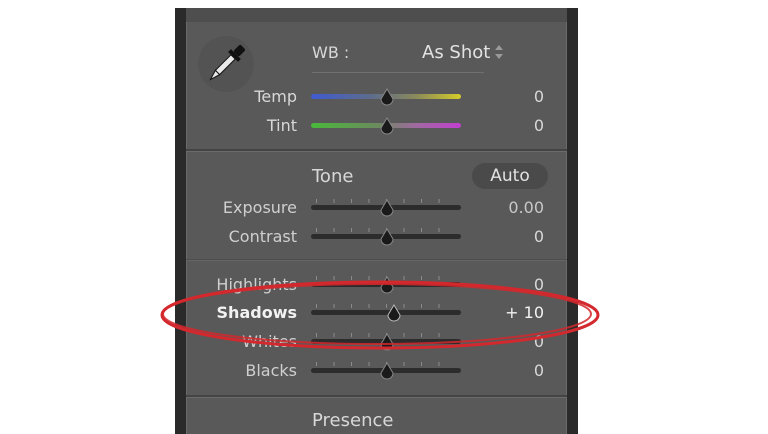 This screenshot has height=434, width=768. Describe the element at coordinates (504, 96) in the screenshot. I see `temp-value: 0` at that location.